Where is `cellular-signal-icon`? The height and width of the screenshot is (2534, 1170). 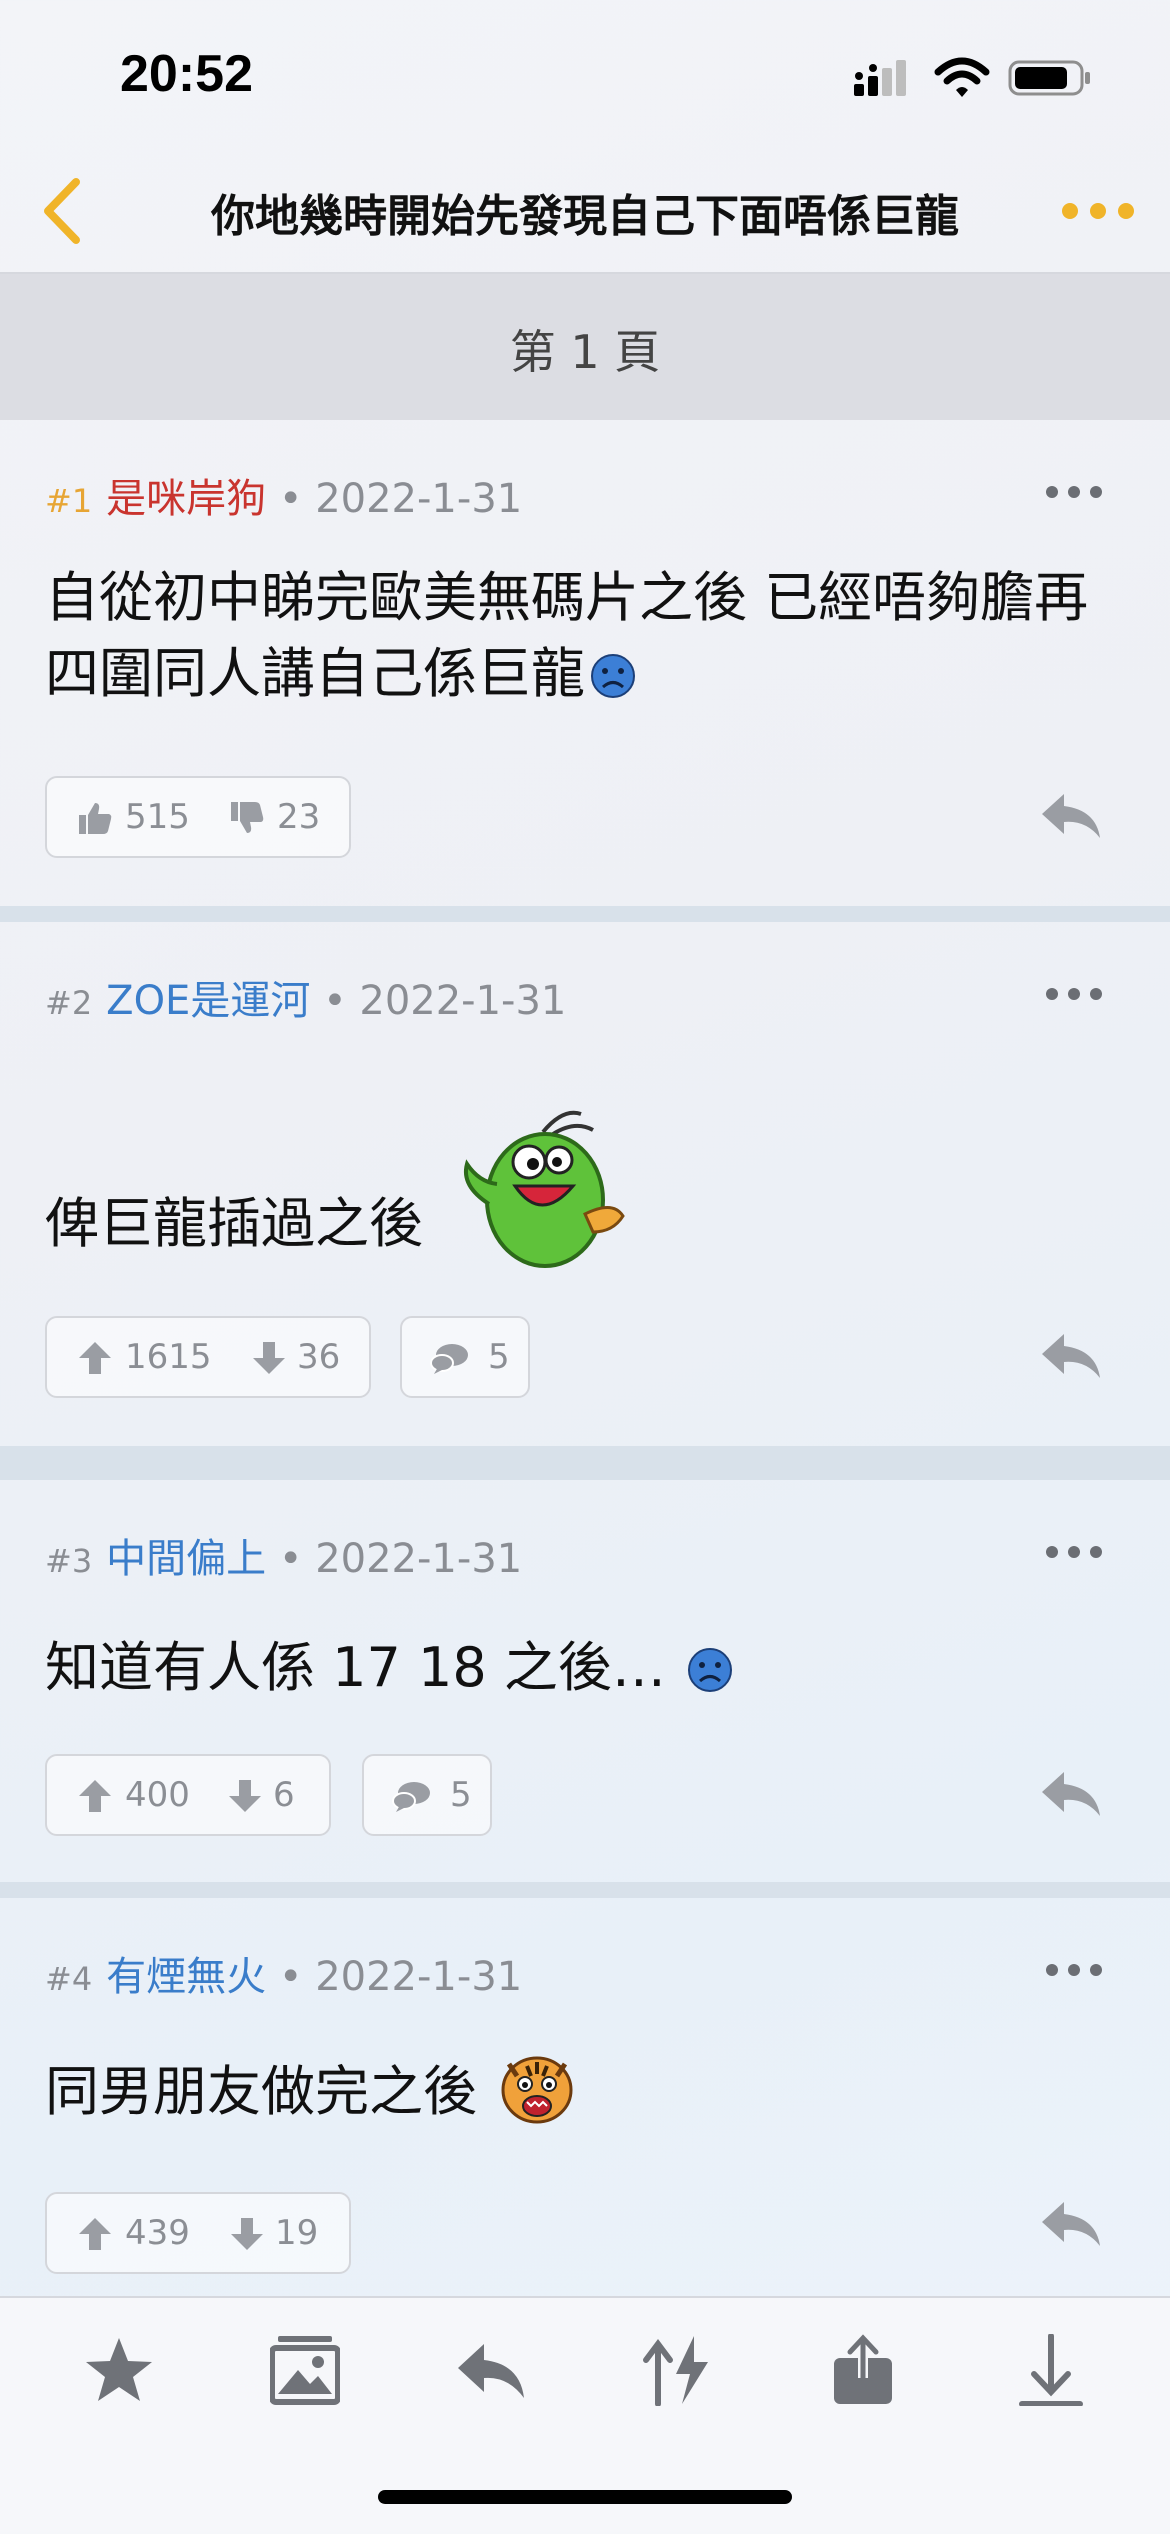
cellular-signal-icon is located at coordinates (880, 78).